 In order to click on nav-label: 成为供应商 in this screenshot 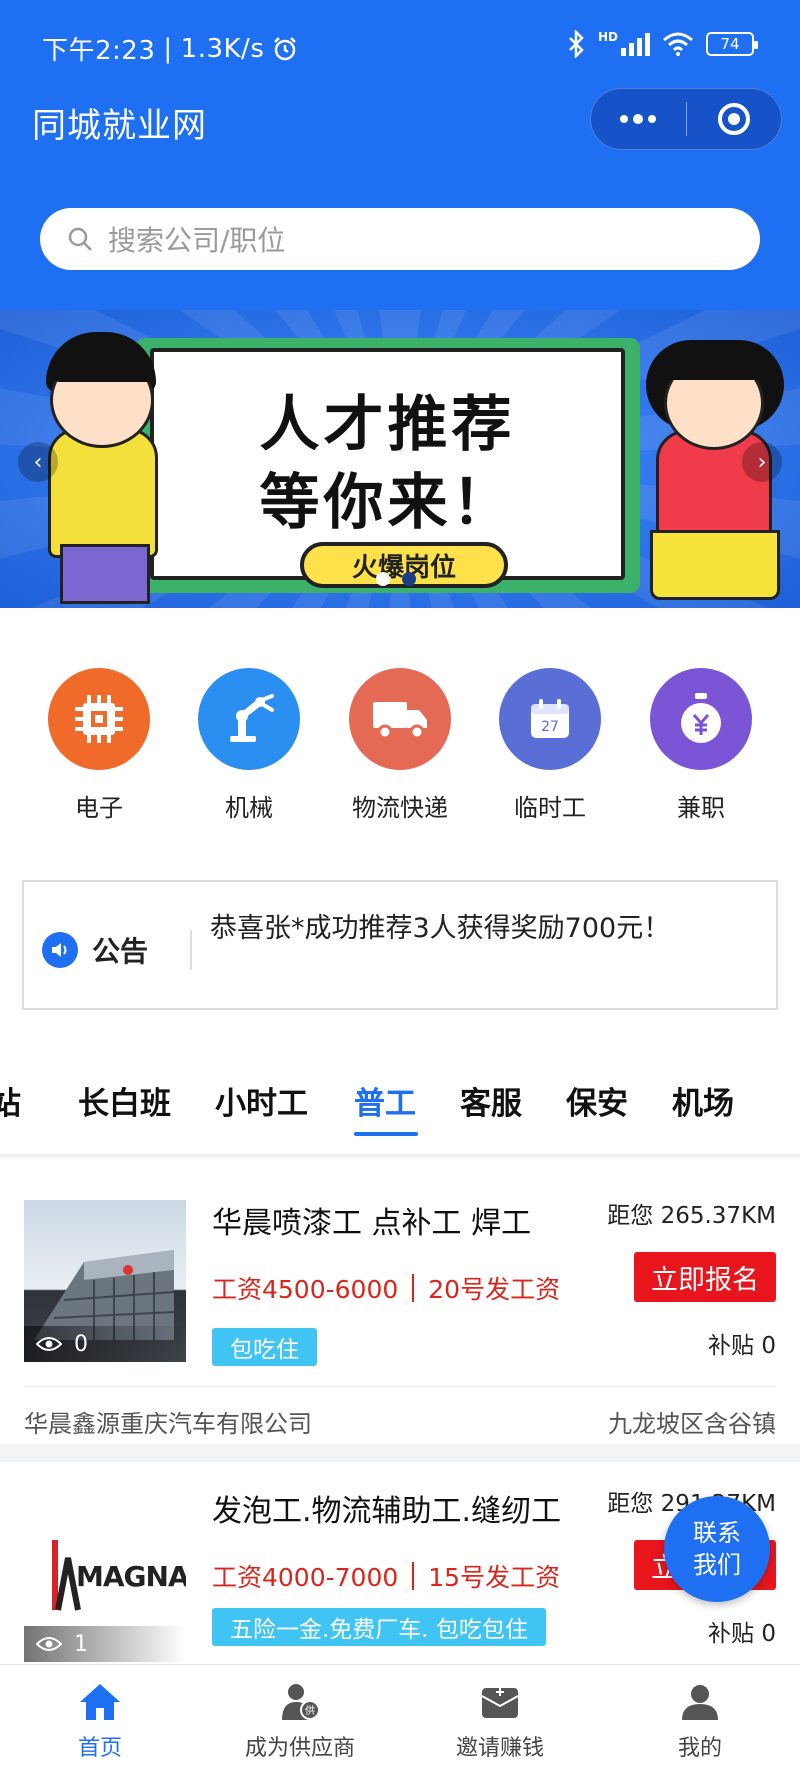, I will do `click(299, 1748)`.